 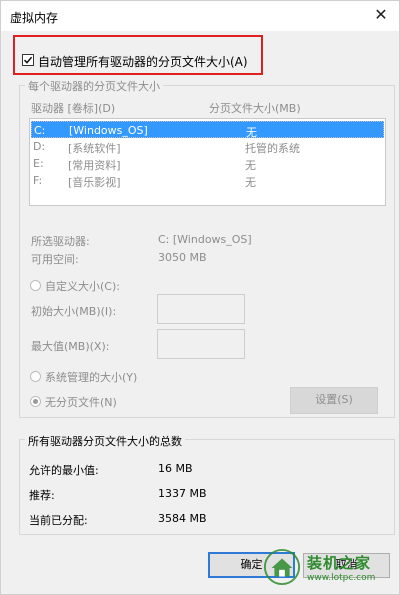 I want to click on no-paging-file-radio, so click(x=35, y=401).